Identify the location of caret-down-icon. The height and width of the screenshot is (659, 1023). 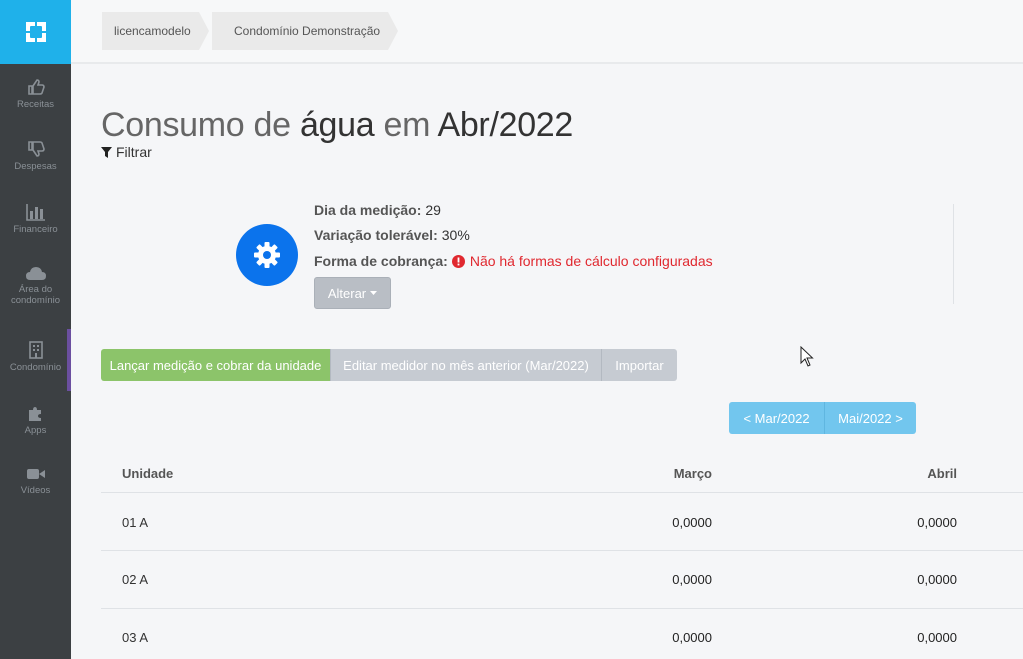
(374, 293).